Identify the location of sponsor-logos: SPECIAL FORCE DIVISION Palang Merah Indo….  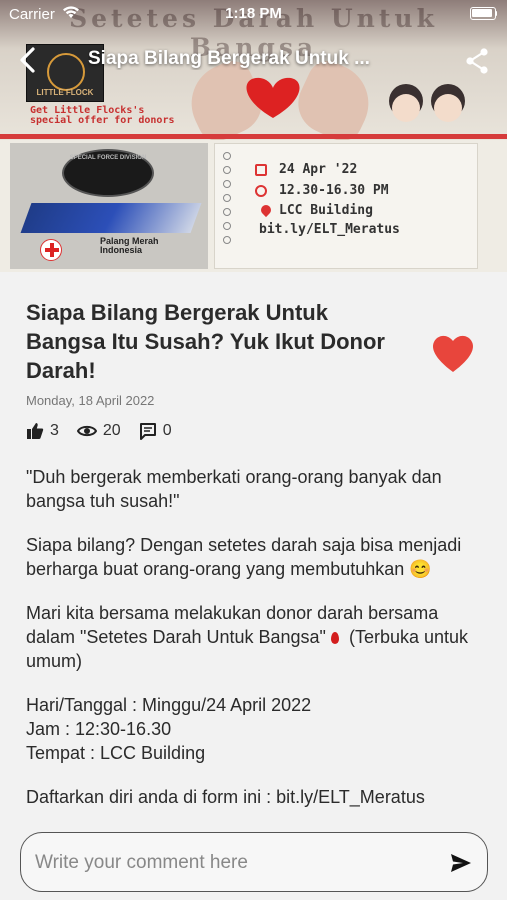
(109, 206).